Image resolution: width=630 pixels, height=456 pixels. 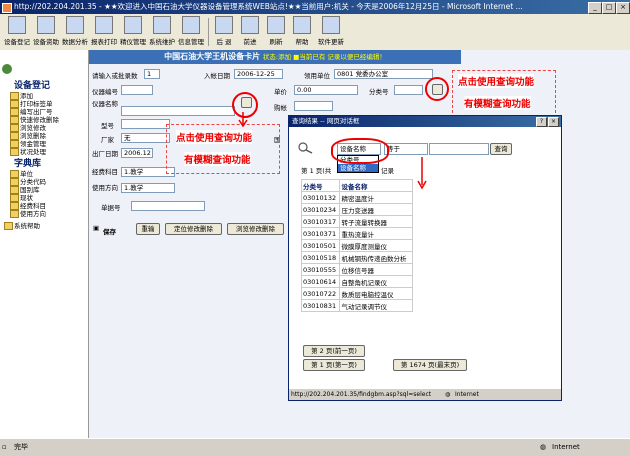 I want to click on right-annotation-line1: 点击使用查询功能, so click(x=496, y=81).